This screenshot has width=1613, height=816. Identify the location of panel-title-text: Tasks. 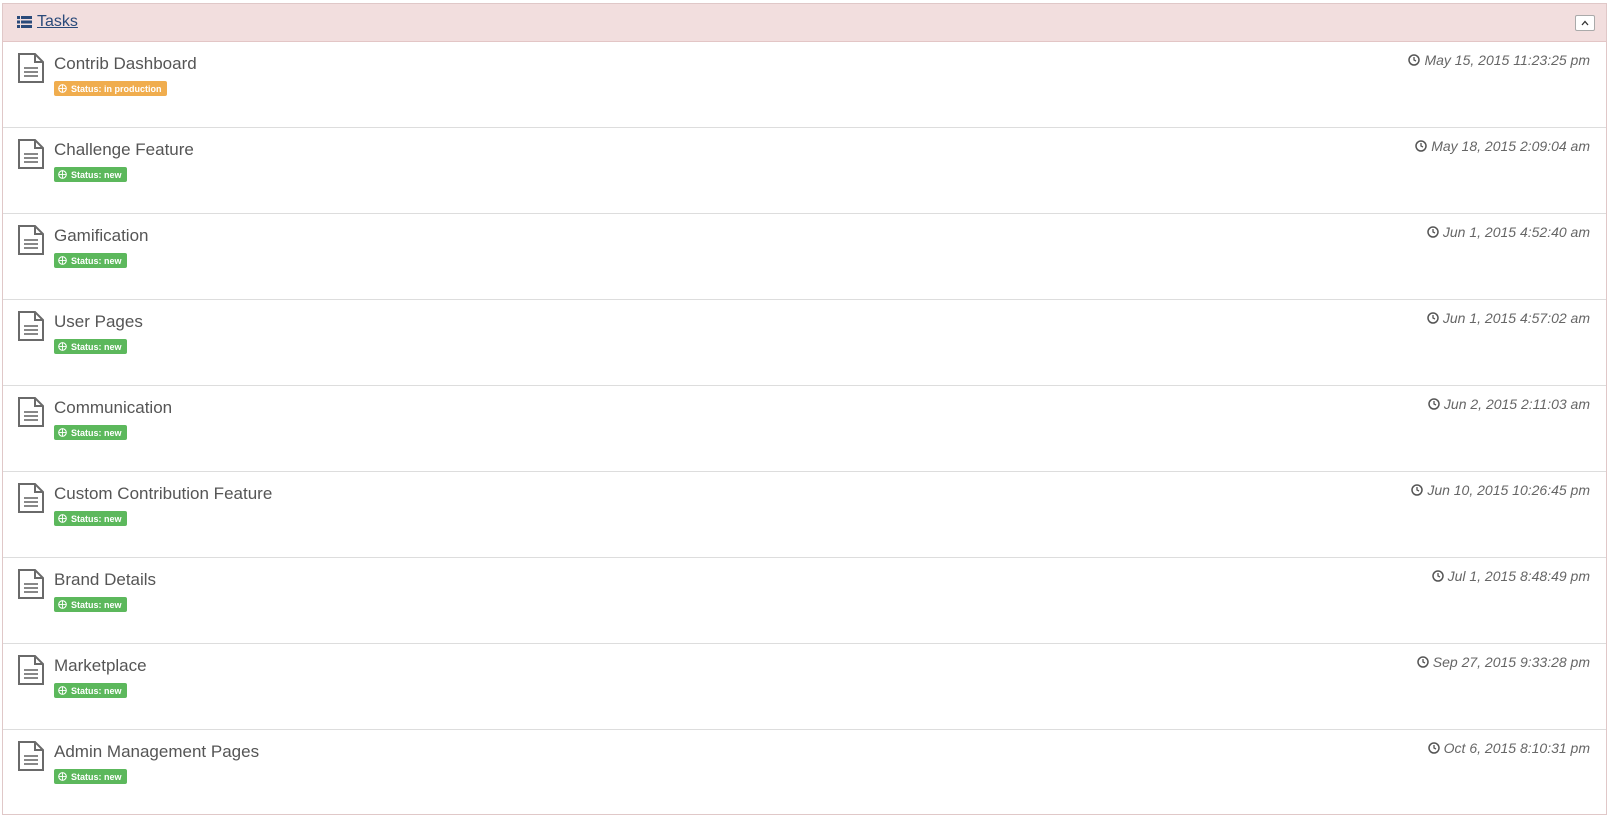
(57, 21).